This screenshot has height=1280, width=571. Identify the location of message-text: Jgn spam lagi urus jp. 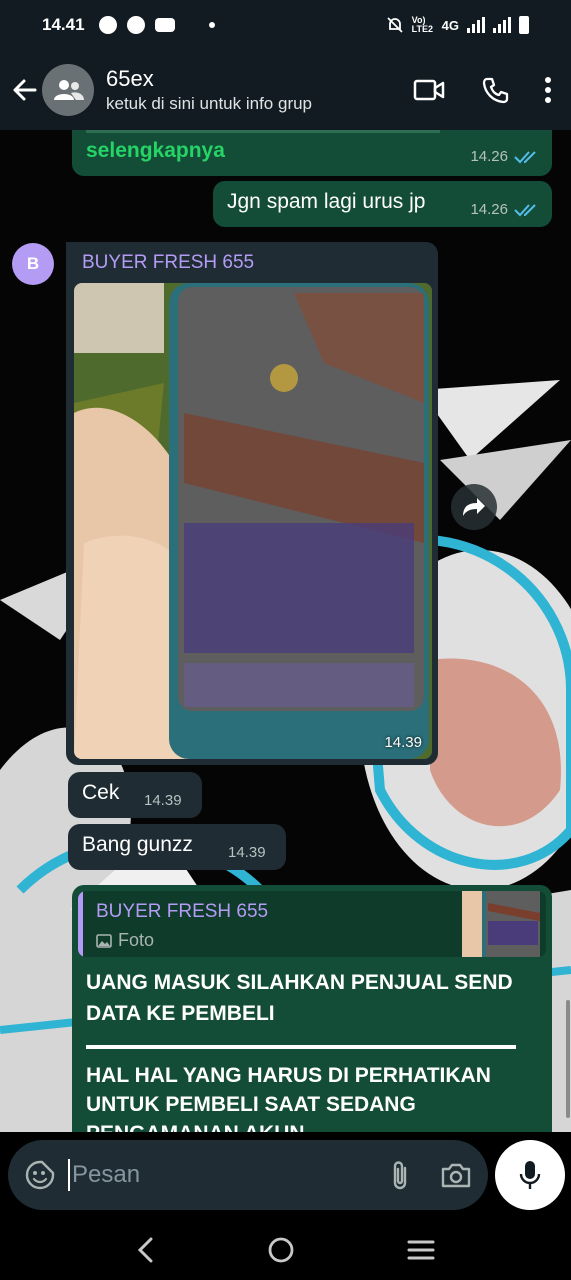
(326, 201).